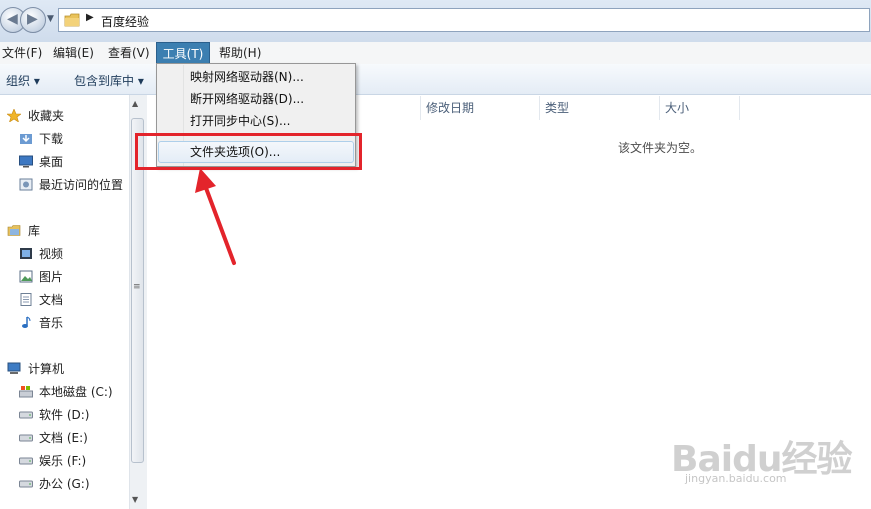  Describe the element at coordinates (109, 80) in the screenshot. I see `include-in-library-button: 包含到库中 ▾` at that location.